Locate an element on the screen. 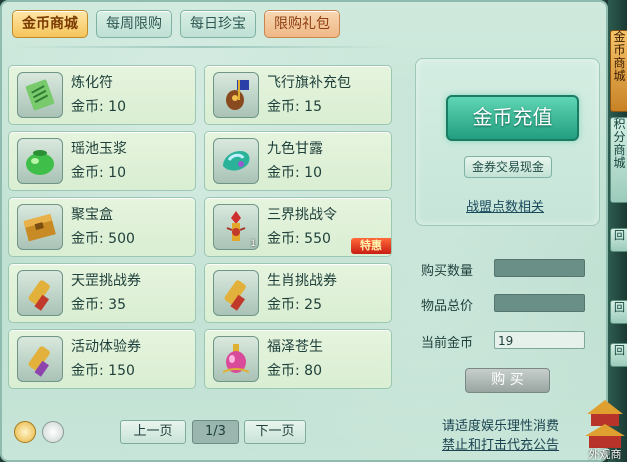 The width and height of the screenshot is (627, 462). item-slot: 九色甘露 金币: 10 is located at coordinates (298, 161).